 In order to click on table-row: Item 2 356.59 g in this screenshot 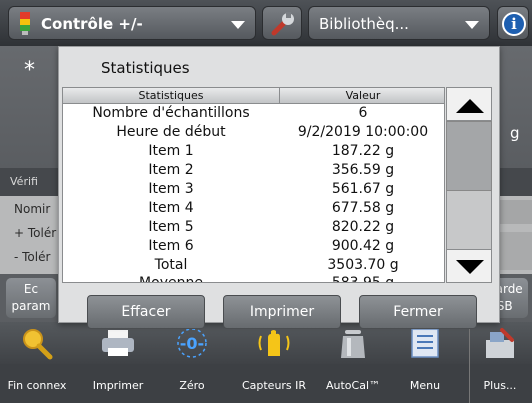, I will do `click(253, 171)`.